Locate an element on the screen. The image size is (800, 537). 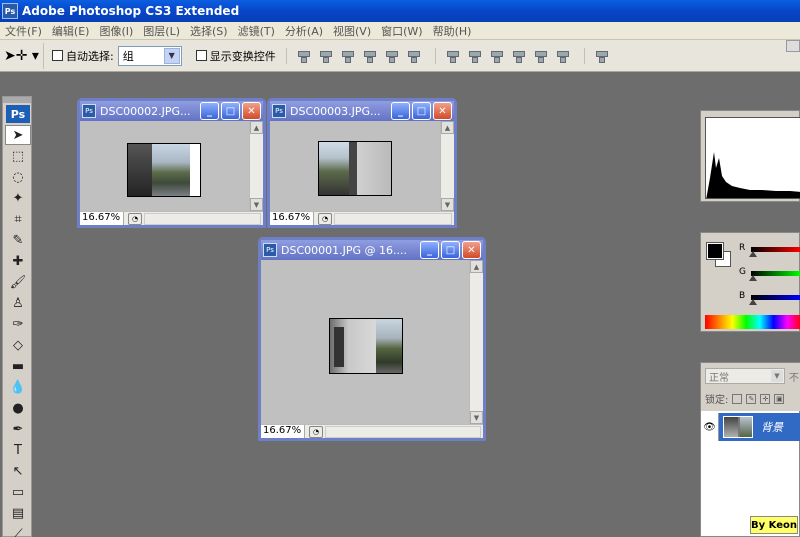
type-tool-icon: T is located at coordinates (18, 450).